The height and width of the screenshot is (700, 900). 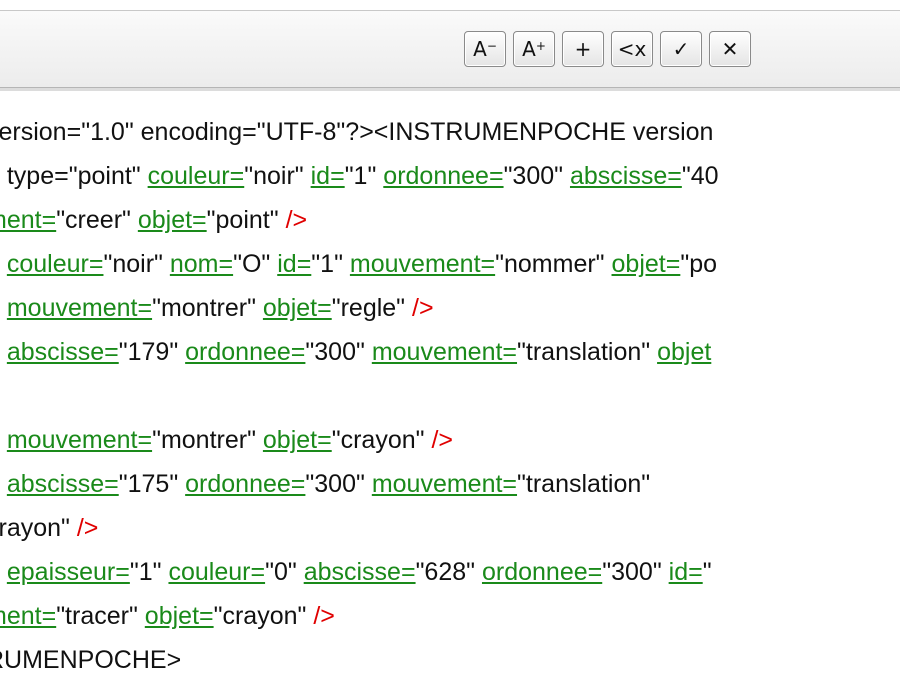 I want to click on xml-text: "O", so click(x=255, y=264).